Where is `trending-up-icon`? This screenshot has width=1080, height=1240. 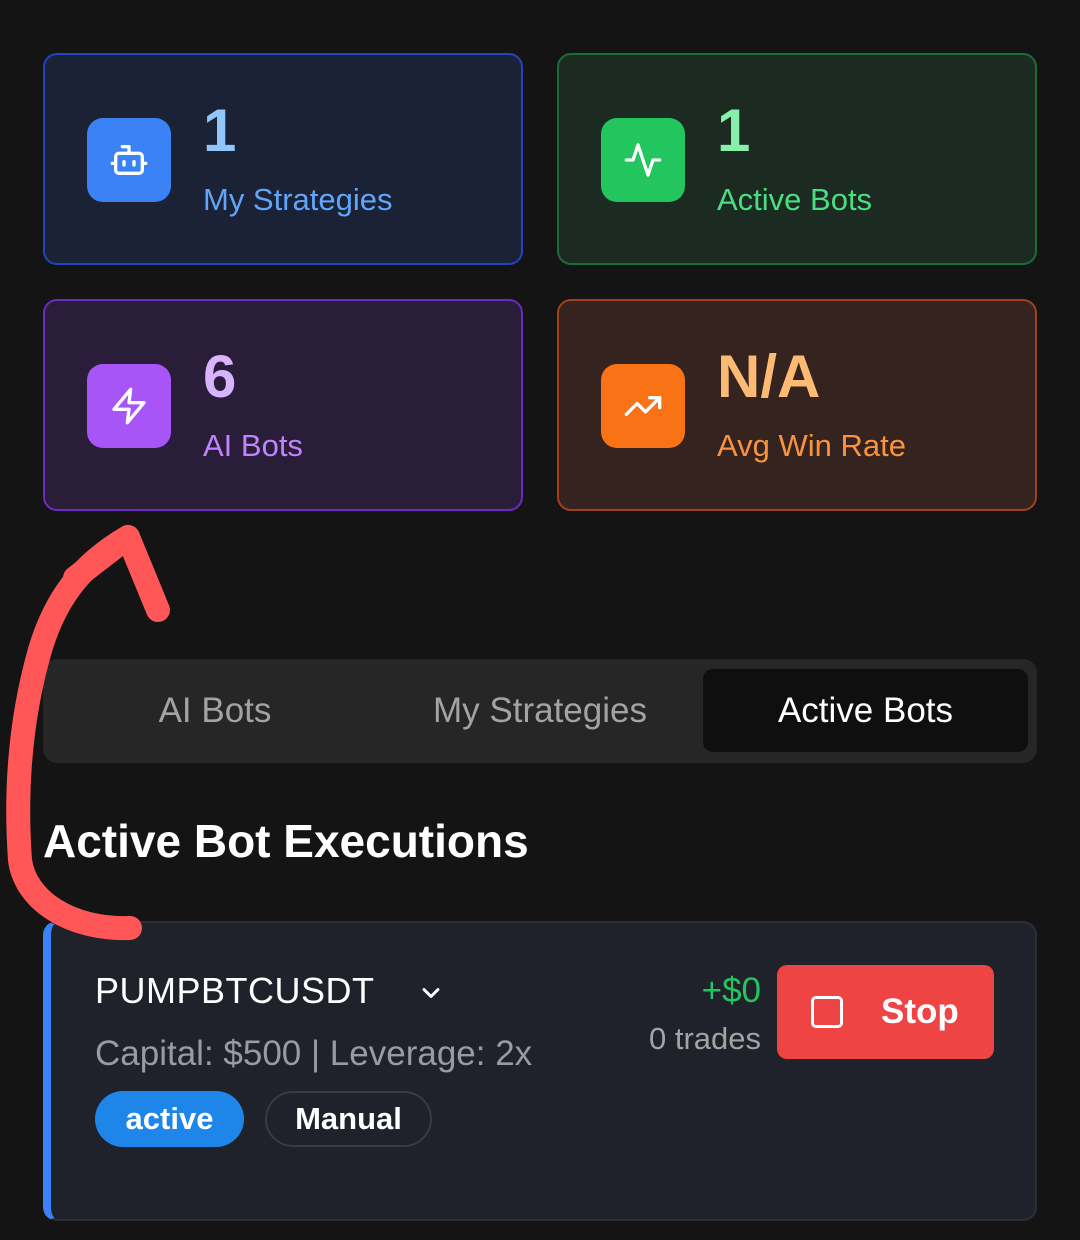
trending-up-icon is located at coordinates (643, 406).